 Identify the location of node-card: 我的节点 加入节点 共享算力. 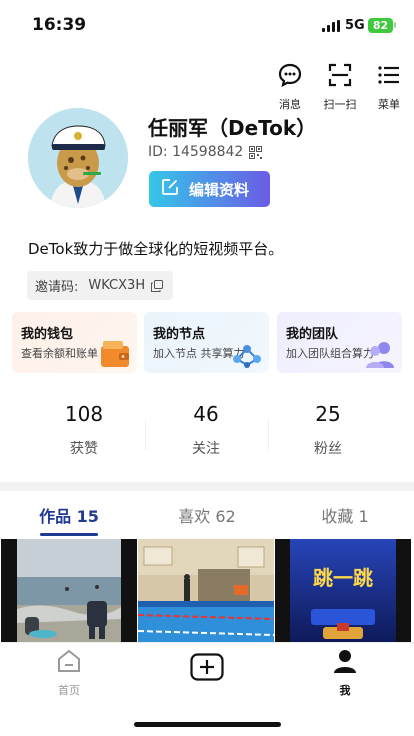
(206, 342).